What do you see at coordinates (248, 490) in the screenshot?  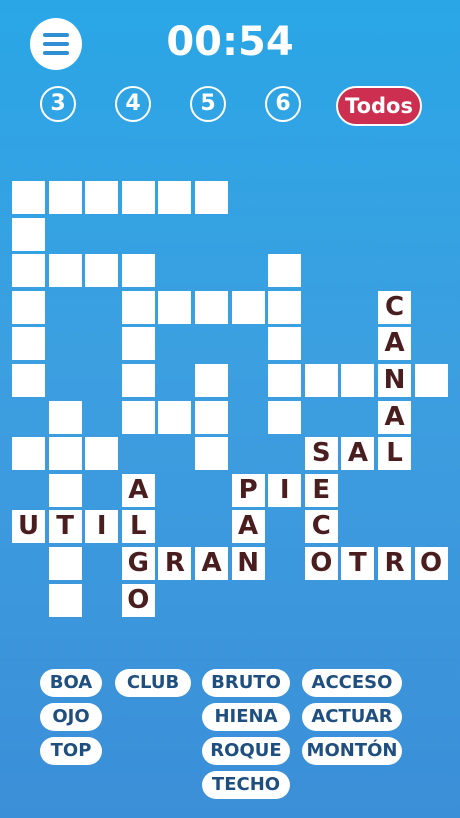 I see `grid-cell-letter: P` at bounding box center [248, 490].